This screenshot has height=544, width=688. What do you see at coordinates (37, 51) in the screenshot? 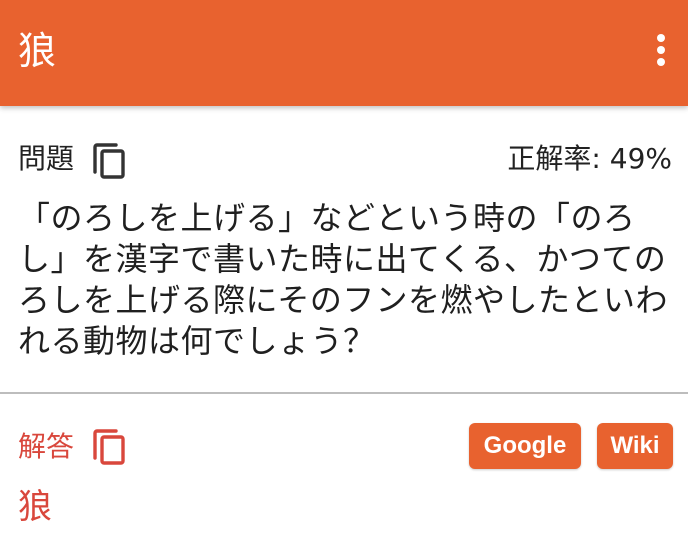
I see `app-title: 狼` at bounding box center [37, 51].